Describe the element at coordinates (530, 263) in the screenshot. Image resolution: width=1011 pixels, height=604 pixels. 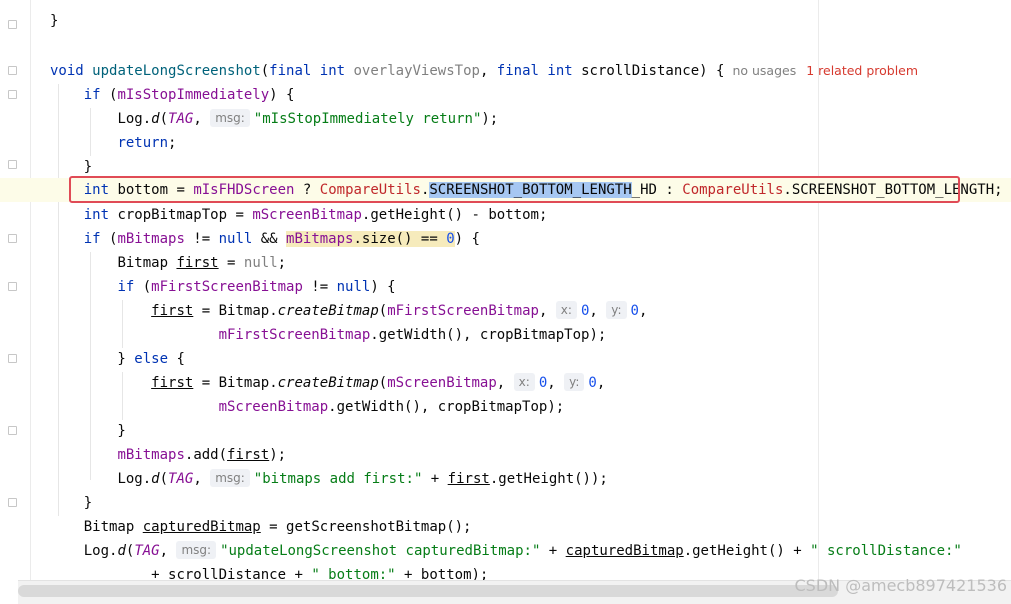
I see `code-line: Bitmap first = null;` at that location.